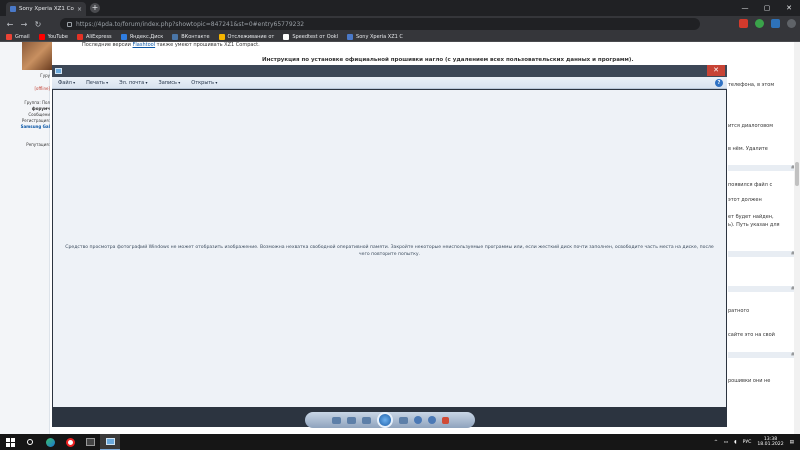 The image size is (800, 450). Describe the element at coordinates (13, 9) in the screenshot. I see `4pda-favicon-icon` at that location.